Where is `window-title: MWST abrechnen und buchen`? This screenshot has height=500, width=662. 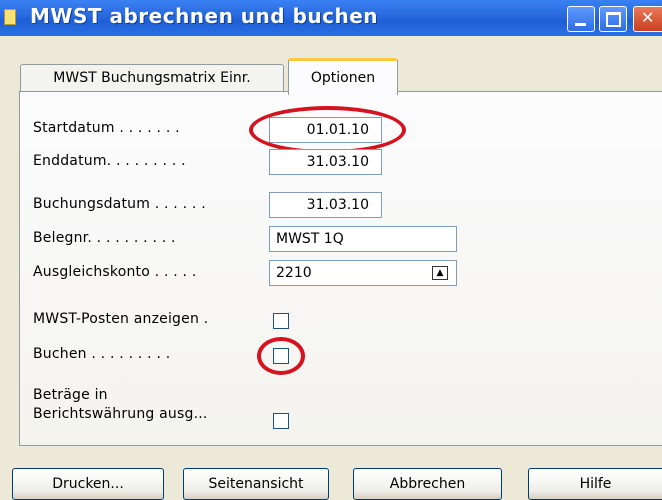
window-title: MWST abrechnen und buchen is located at coordinates (204, 16).